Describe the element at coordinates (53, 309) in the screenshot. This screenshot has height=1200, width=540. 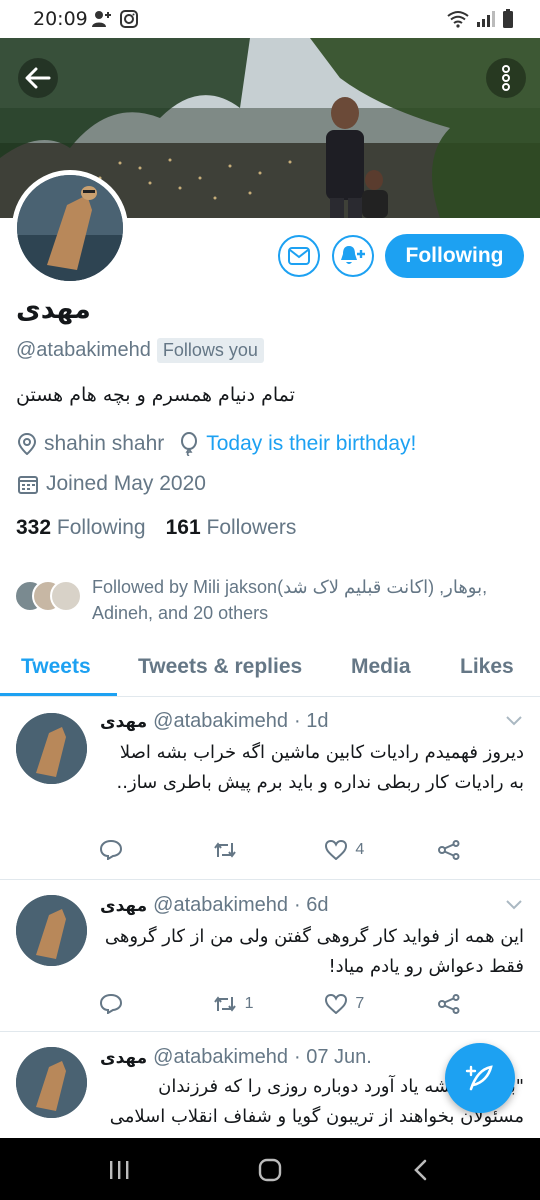
I see `profile-display-name: مهدی` at that location.